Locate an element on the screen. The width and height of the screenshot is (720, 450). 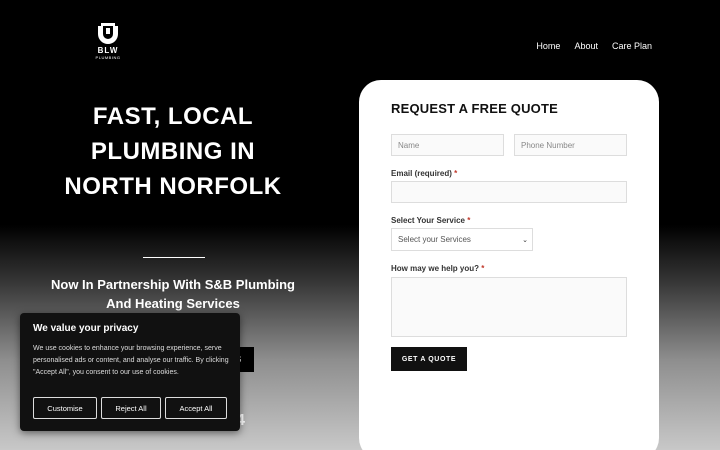
cookie-title: We value your privacy is located at coordinates (86, 328).